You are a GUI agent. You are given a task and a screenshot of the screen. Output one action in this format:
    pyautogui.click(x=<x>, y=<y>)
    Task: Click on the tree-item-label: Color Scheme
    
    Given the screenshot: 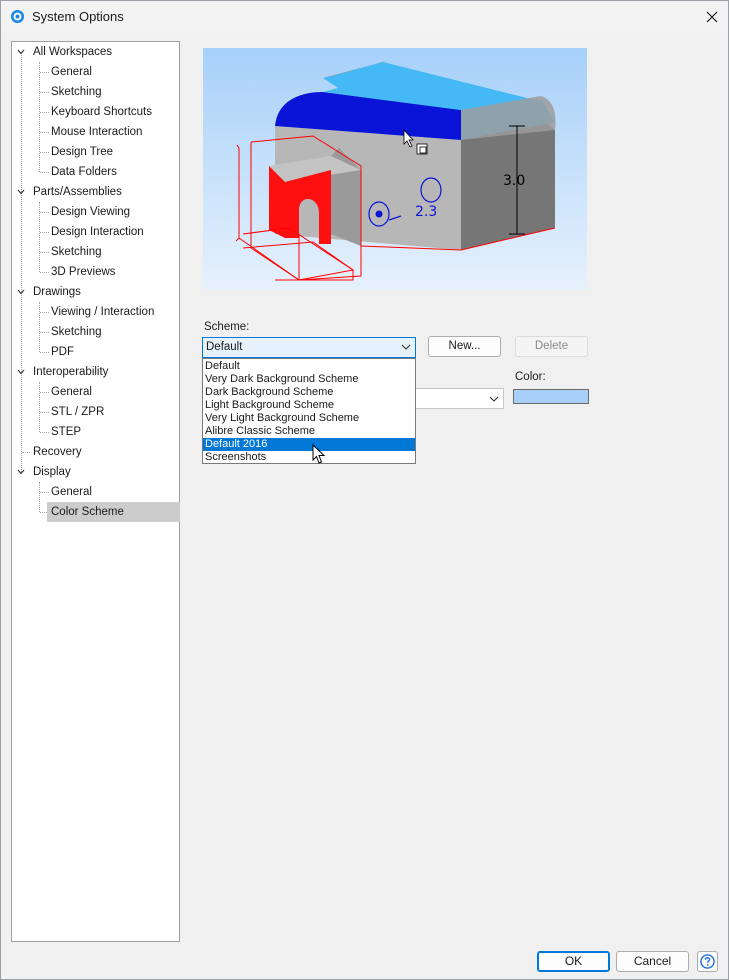 What is the action you would take?
    pyautogui.click(x=113, y=512)
    